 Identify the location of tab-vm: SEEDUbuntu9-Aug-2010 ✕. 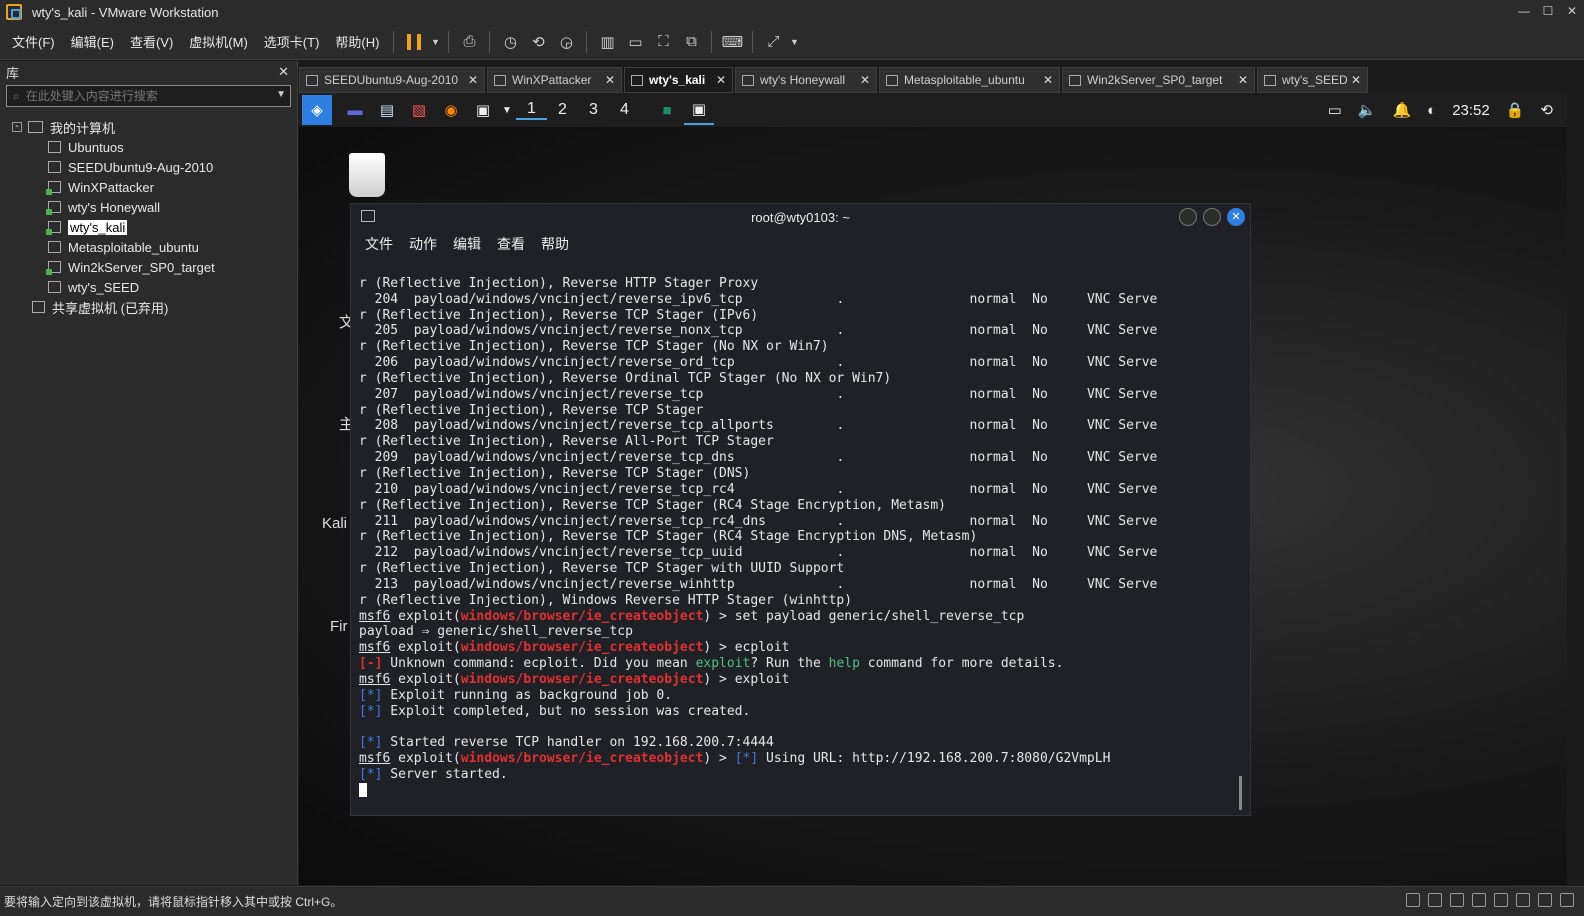
(392, 80).